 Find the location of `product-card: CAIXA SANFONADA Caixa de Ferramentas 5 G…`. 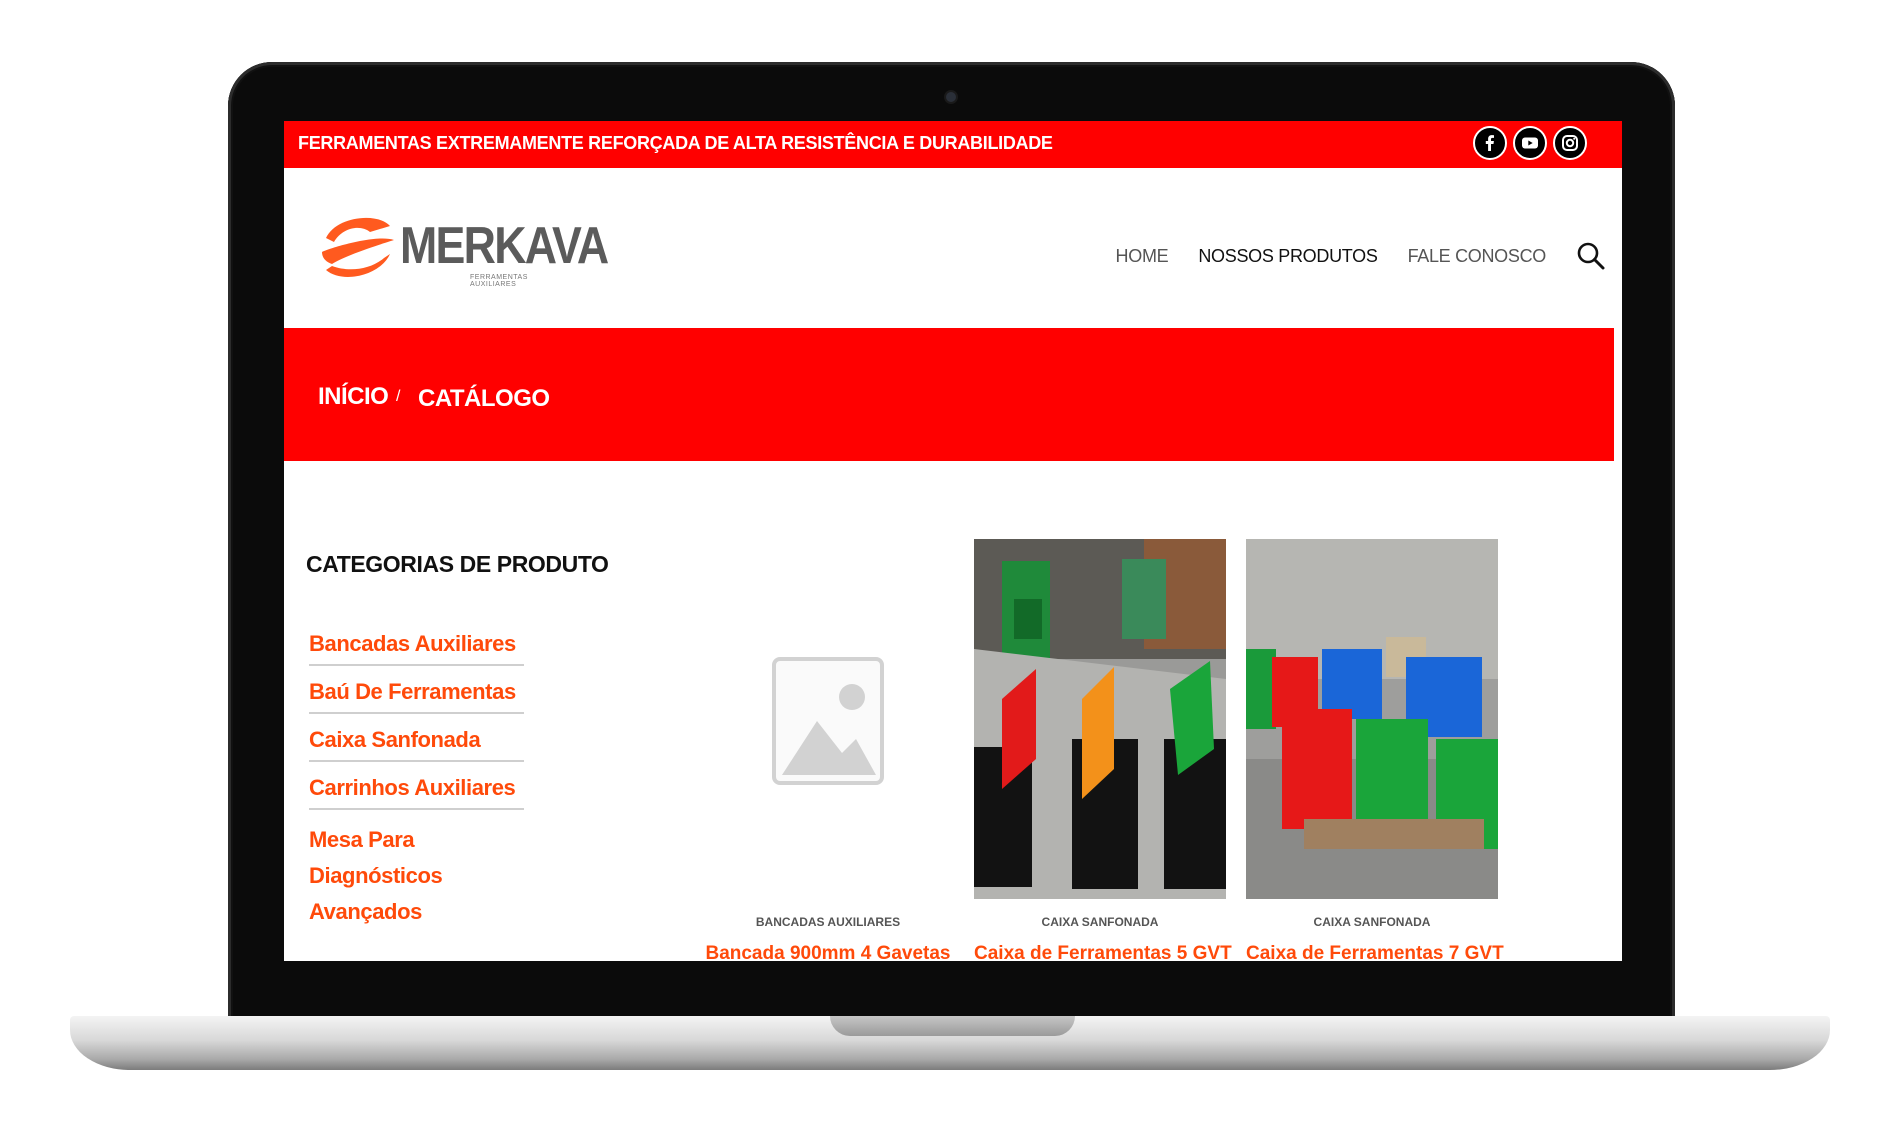

product-card: CAIXA SANFONADA Caixa de Ferramentas 5 G… is located at coordinates (1103, 750).